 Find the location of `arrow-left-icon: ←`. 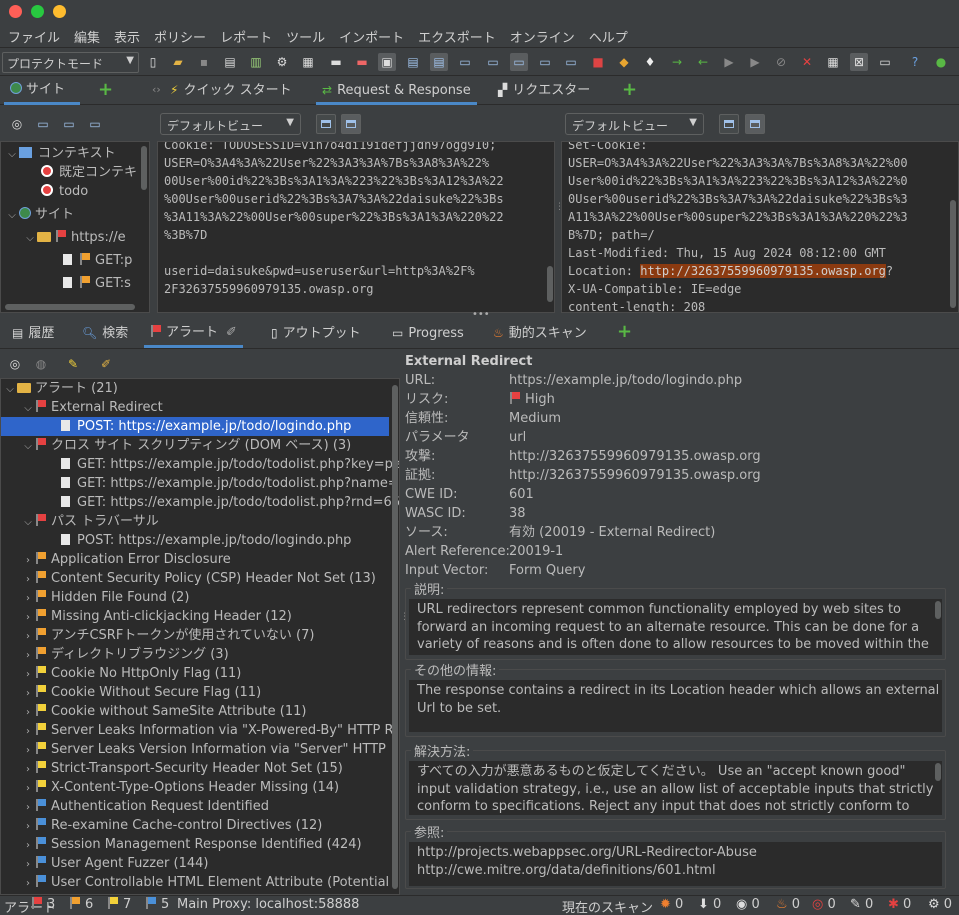

arrow-left-icon: ← is located at coordinates (703, 62).